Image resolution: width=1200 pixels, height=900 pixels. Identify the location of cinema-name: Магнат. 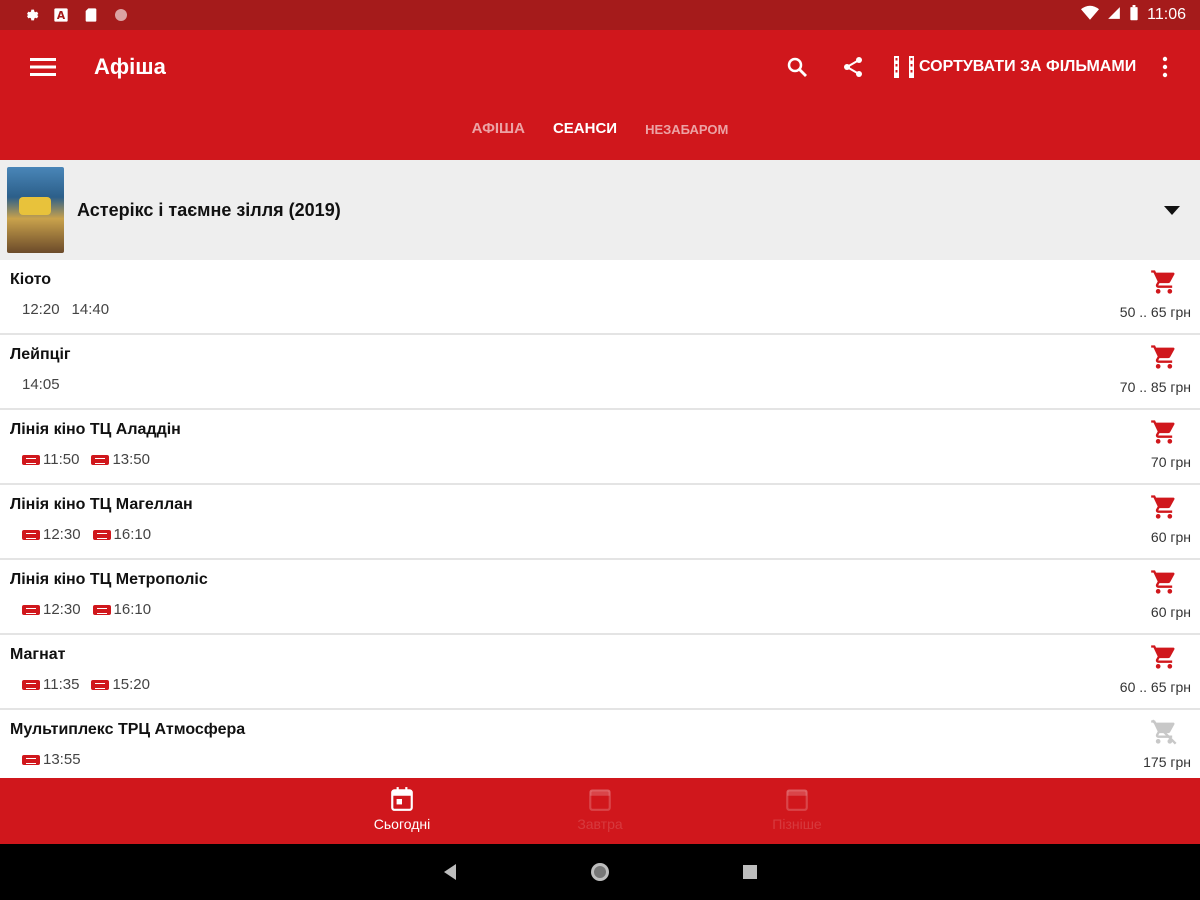
(38, 654).